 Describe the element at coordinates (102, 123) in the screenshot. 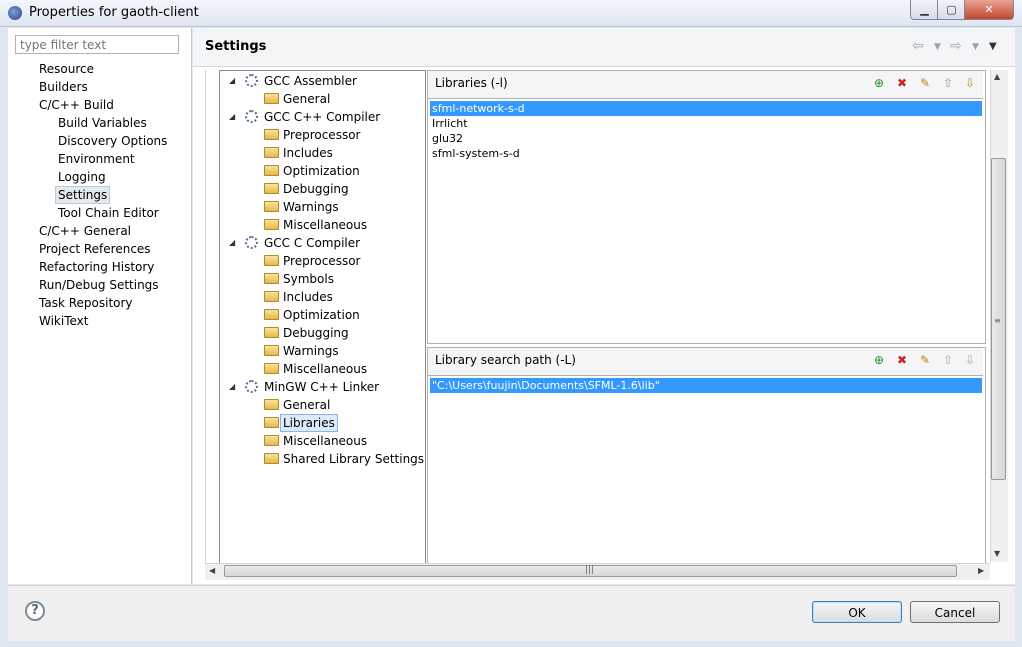

I see `nav-item-build-variables: Build Variables` at that location.